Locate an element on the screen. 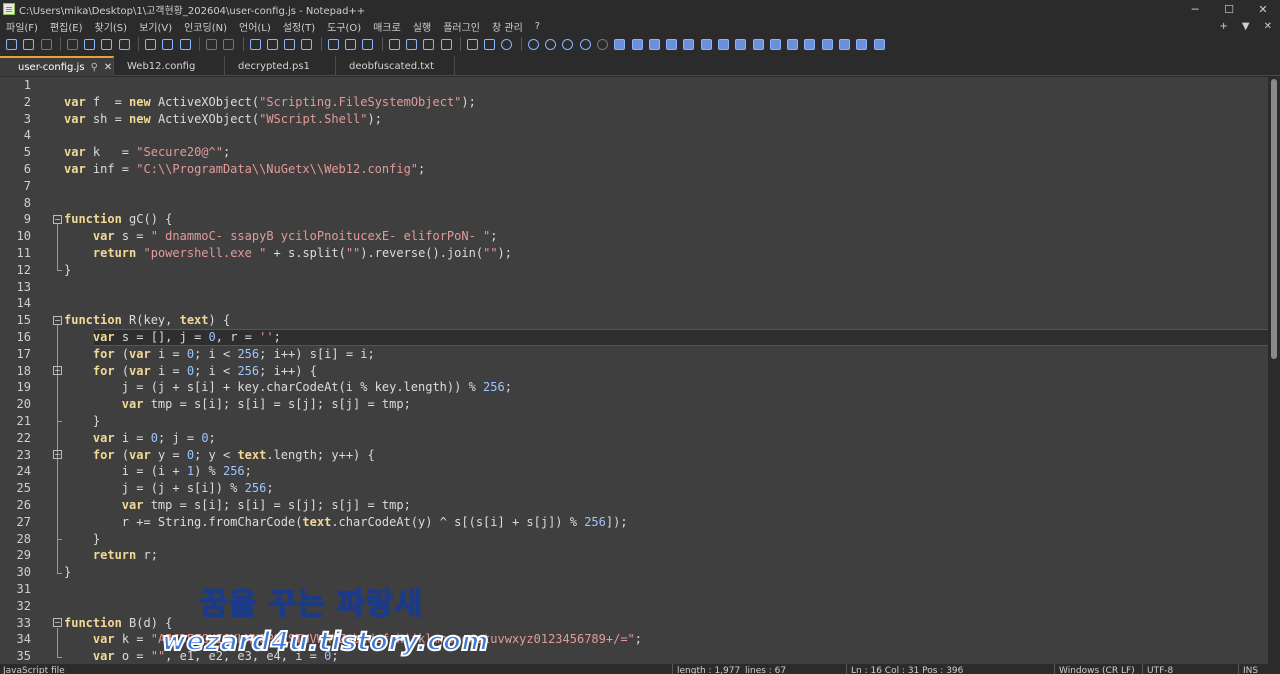 The width and height of the screenshot is (1280, 674). pin-icon: ⚲ is located at coordinates (94, 67).